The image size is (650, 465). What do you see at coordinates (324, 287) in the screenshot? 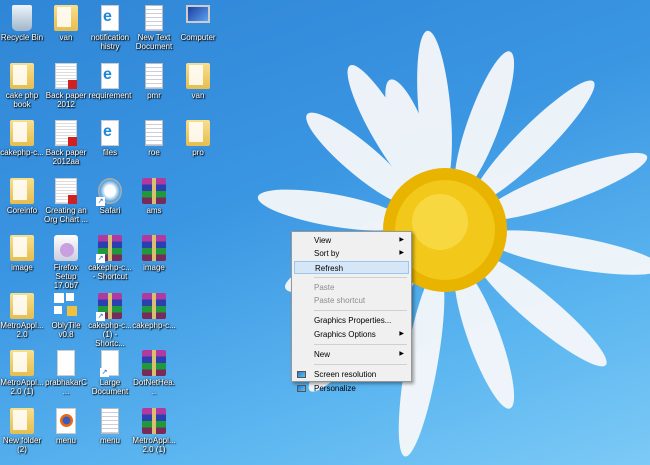
I see `menu-item-label: Paste` at bounding box center [324, 287].